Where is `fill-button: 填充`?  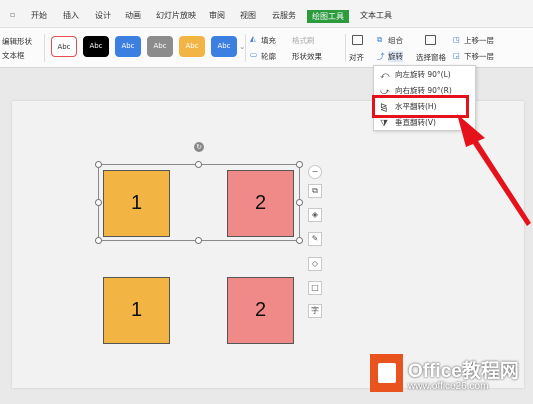 fill-button: 填充 is located at coordinates (268, 40).